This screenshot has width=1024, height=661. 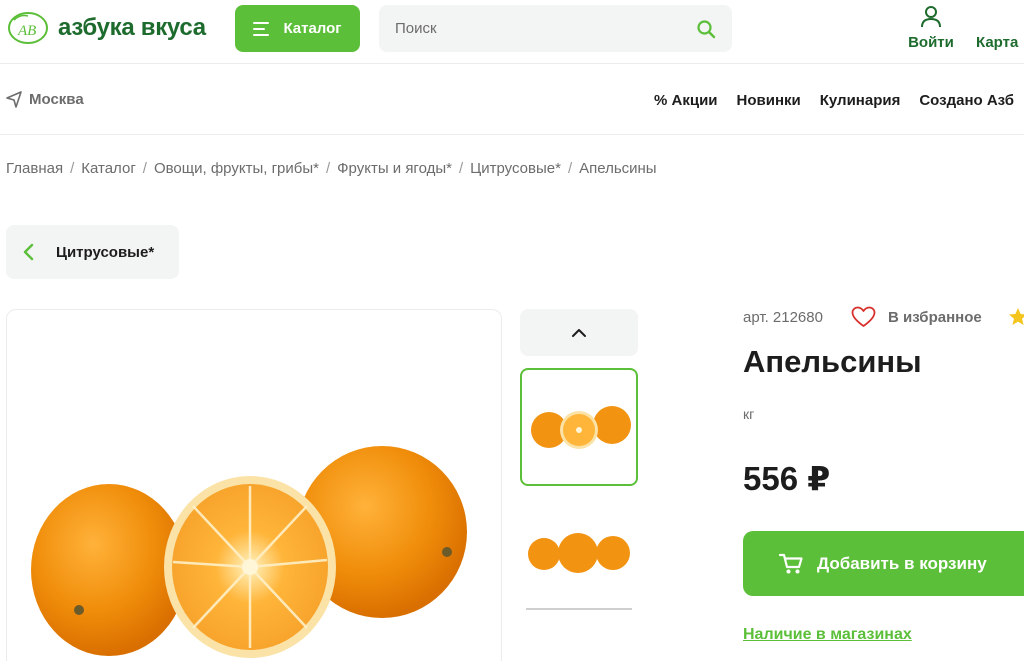 What do you see at coordinates (108, 168) in the screenshot?
I see `breadcrumb-item: Каталог` at bounding box center [108, 168].